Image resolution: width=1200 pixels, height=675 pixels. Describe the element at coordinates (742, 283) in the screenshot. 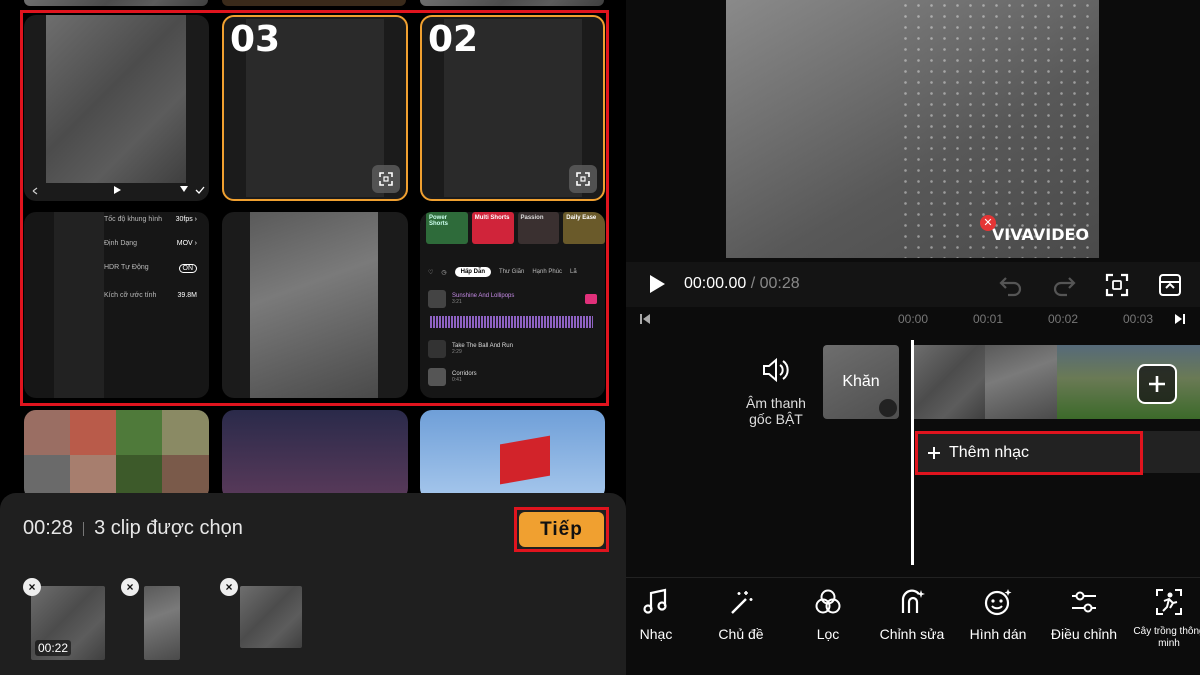

I see `time-display: 00:00.00 / 00:28` at that location.